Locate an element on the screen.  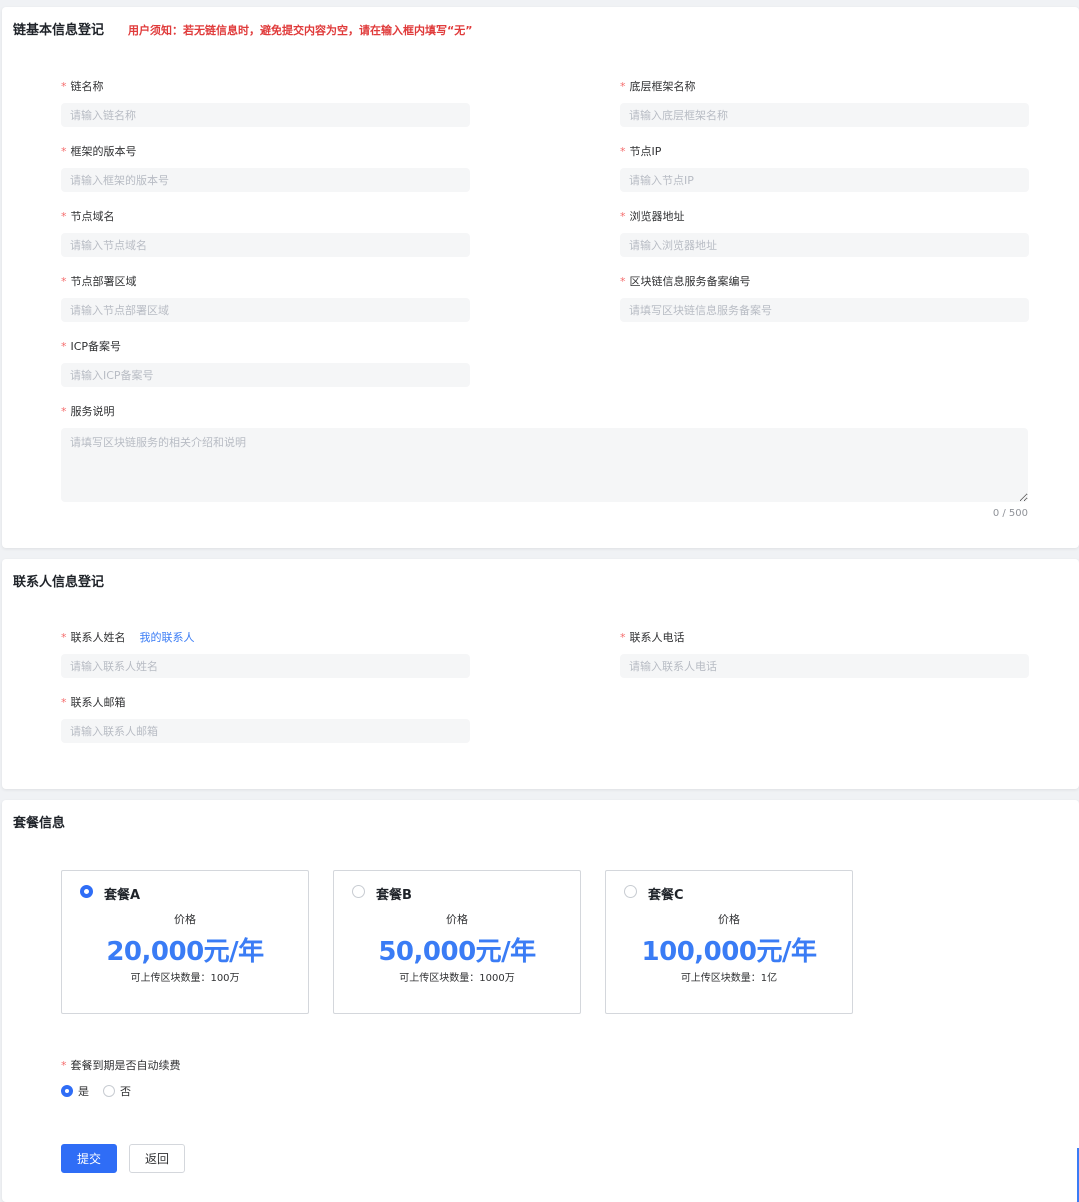
icp-number-input is located at coordinates (265, 375).